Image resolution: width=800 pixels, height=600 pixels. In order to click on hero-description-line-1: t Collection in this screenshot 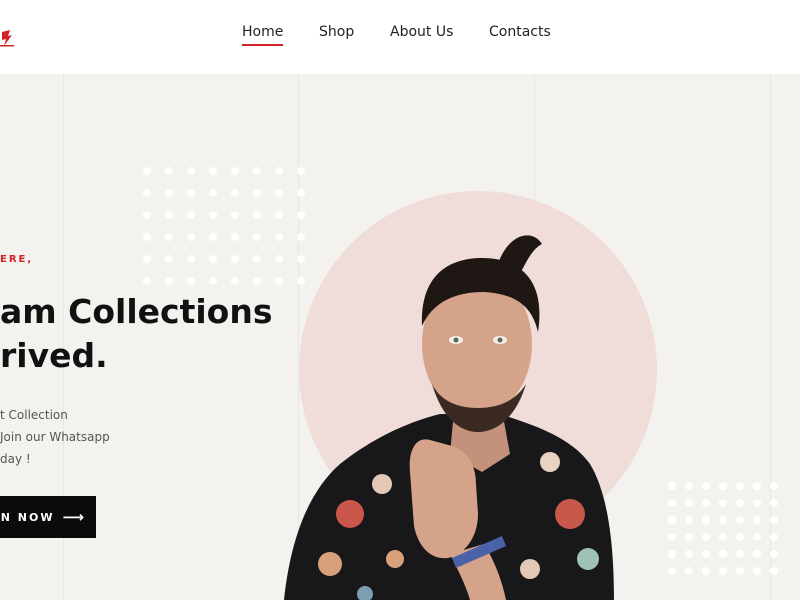, I will do `click(34, 415)`.